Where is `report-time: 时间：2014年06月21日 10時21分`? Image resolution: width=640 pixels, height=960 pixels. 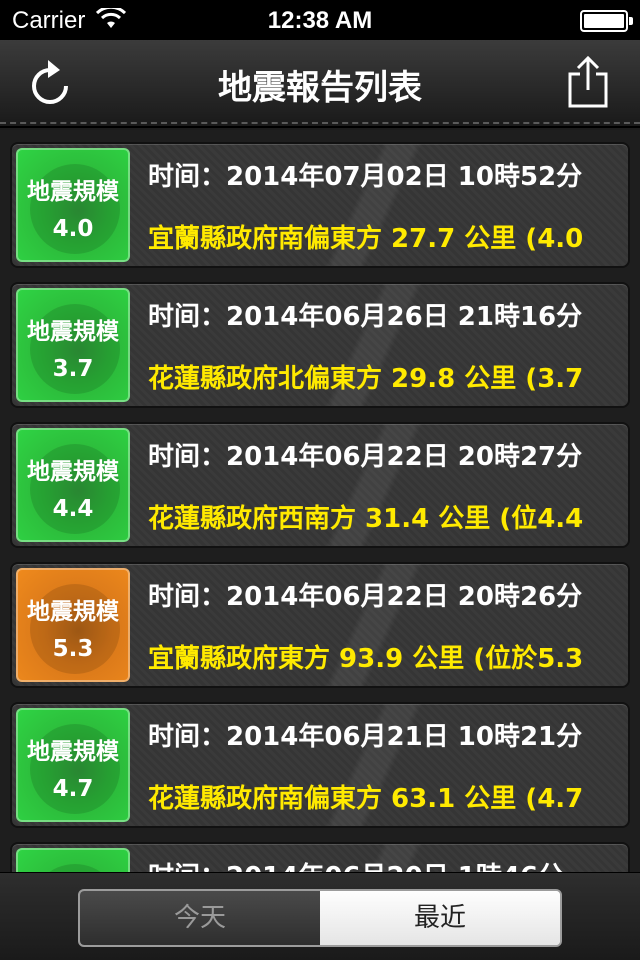
report-time: 时间：2014年06月21日 10時21分 is located at coordinates (365, 737).